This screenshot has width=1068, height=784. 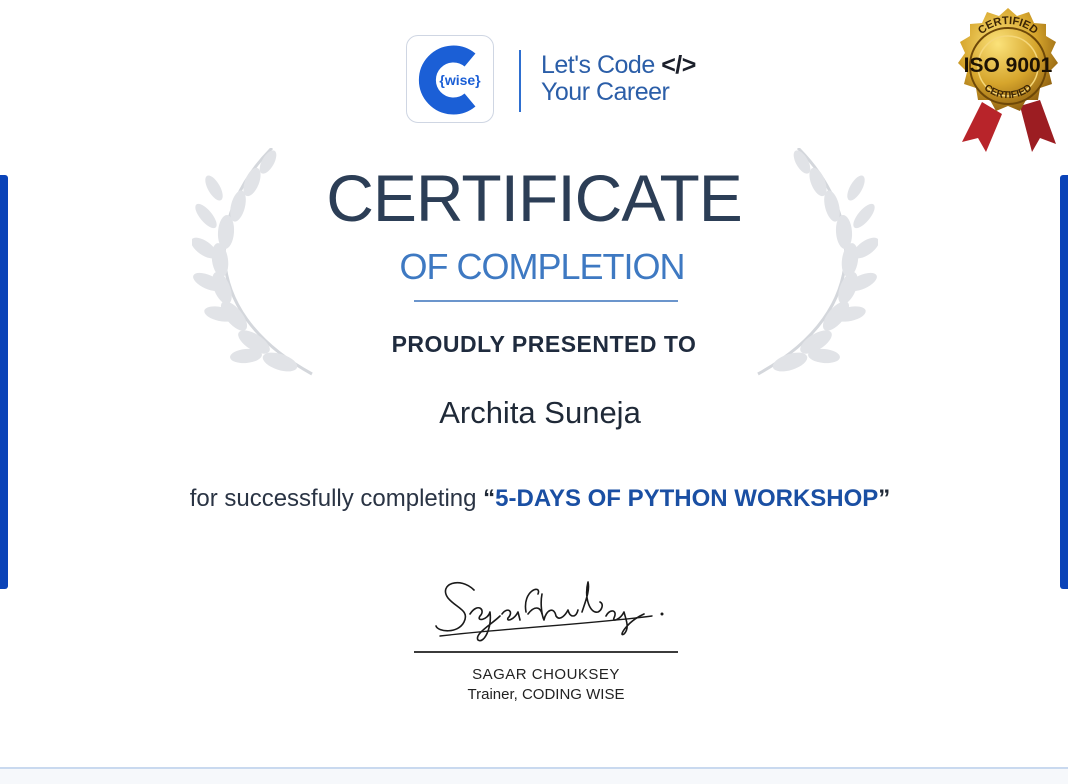 I want to click on tagline-line2: Your Career, so click(x=605, y=92).